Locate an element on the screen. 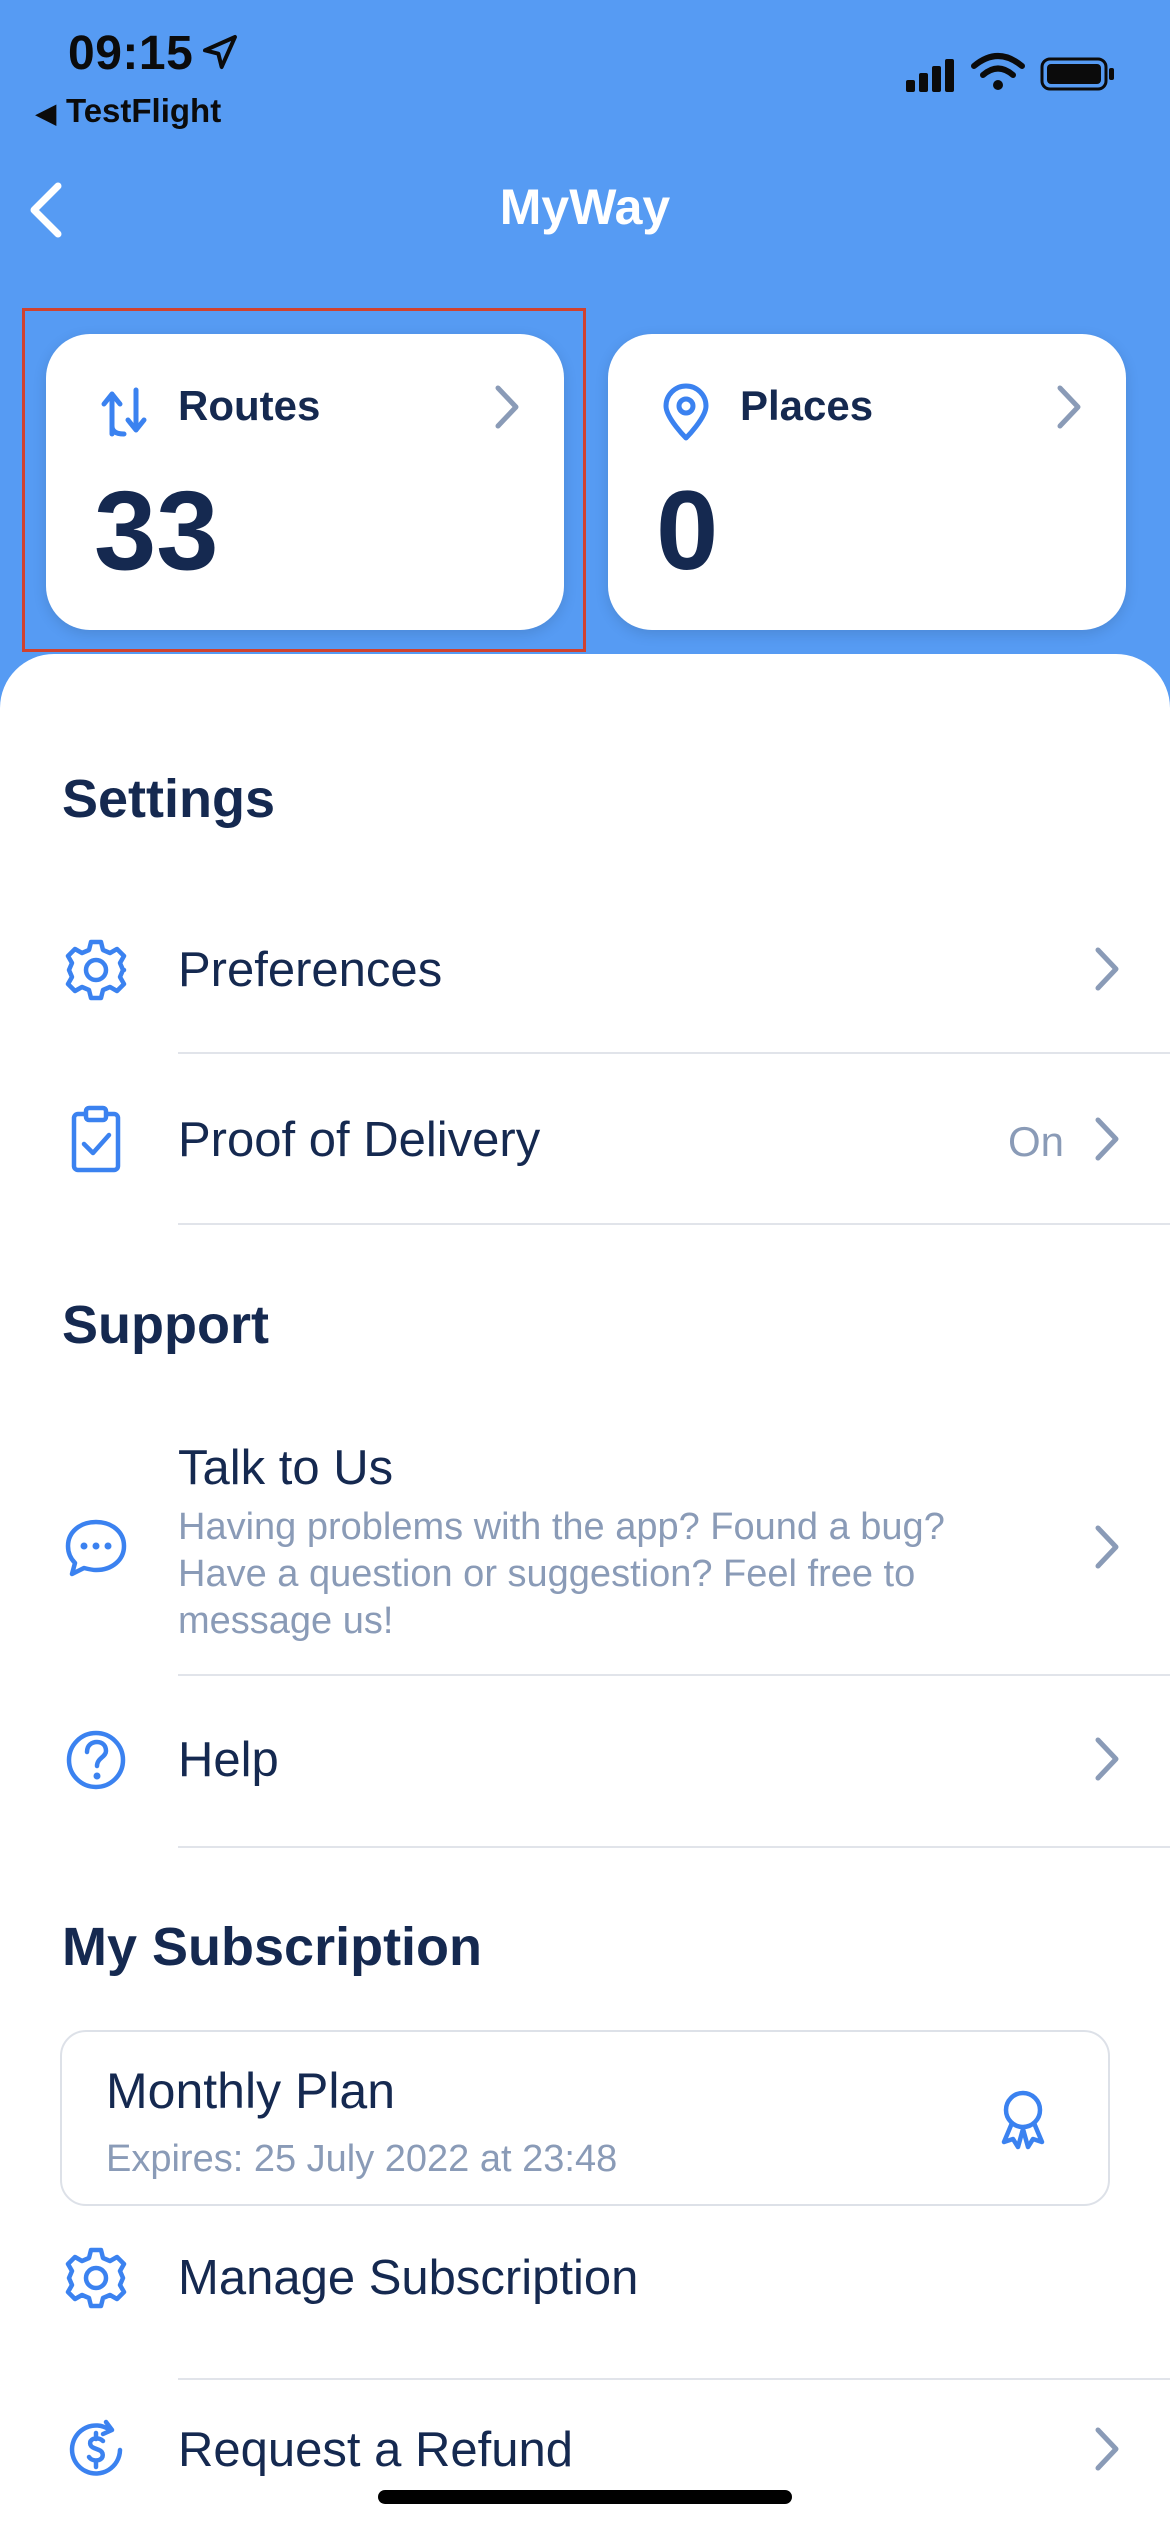  chat-bubble-icon is located at coordinates (96, 1548).